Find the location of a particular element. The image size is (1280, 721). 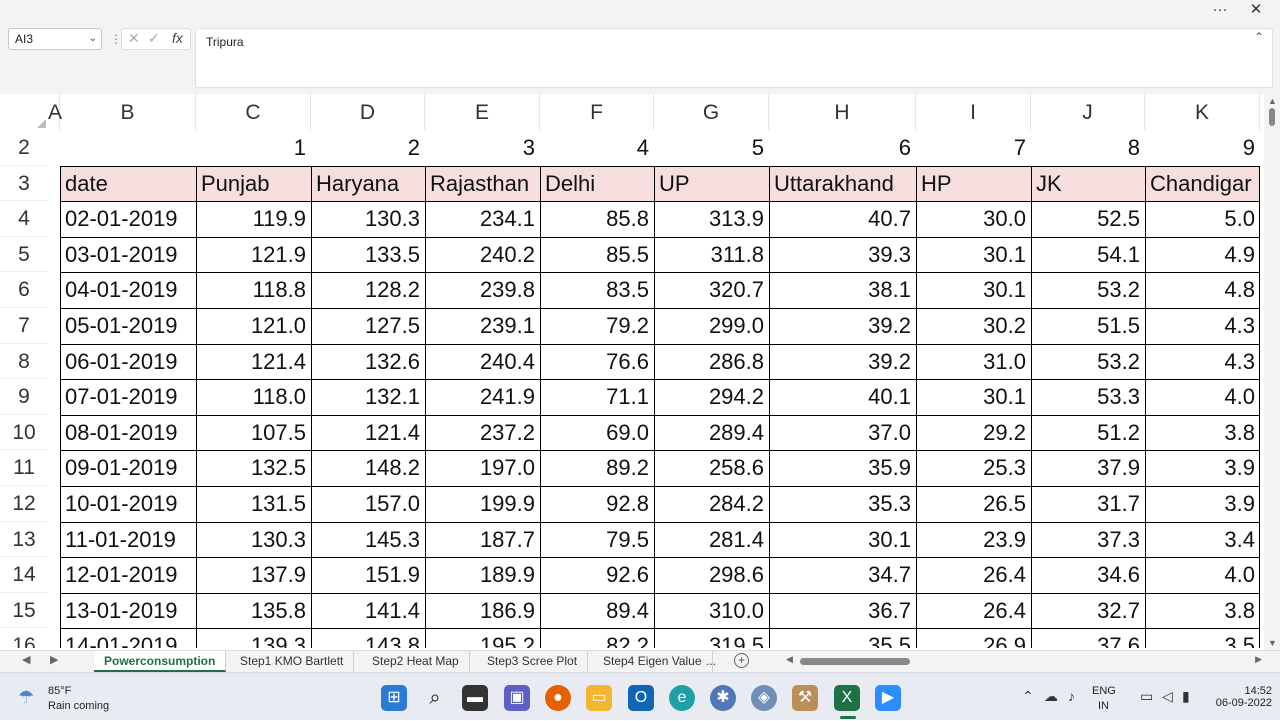

language-indicator: ENG is located at coordinates (1104, 691).